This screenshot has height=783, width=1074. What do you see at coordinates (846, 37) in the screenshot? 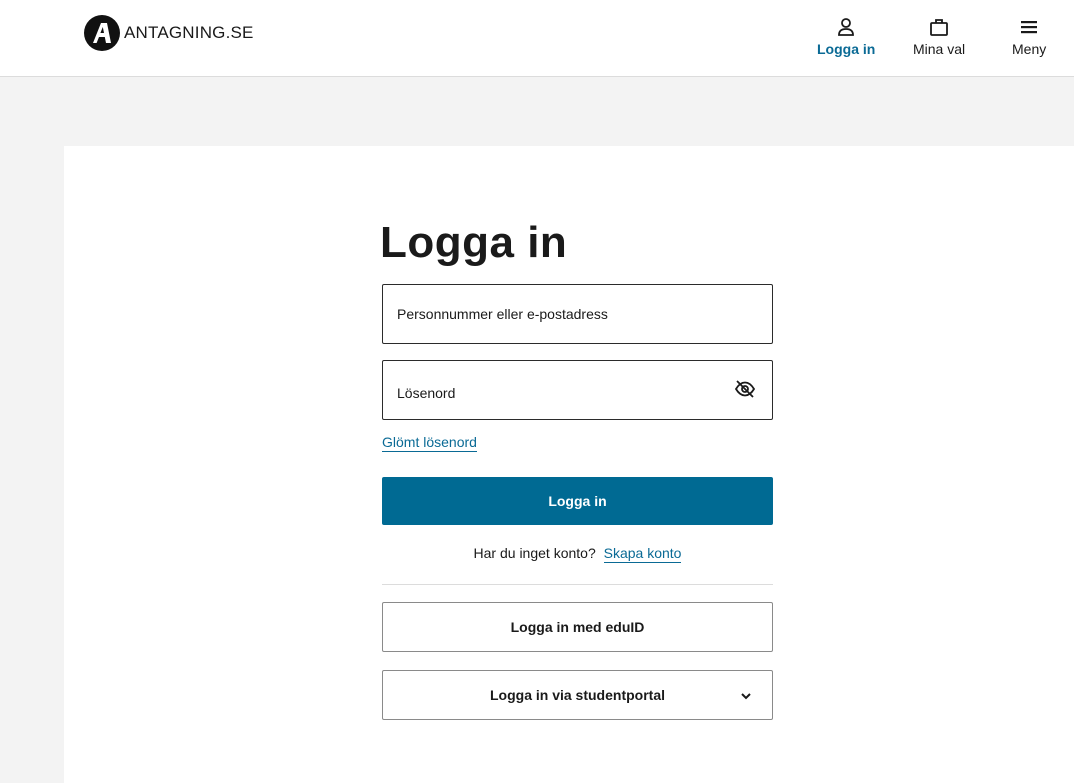
I see `nav-login: Logga in` at bounding box center [846, 37].